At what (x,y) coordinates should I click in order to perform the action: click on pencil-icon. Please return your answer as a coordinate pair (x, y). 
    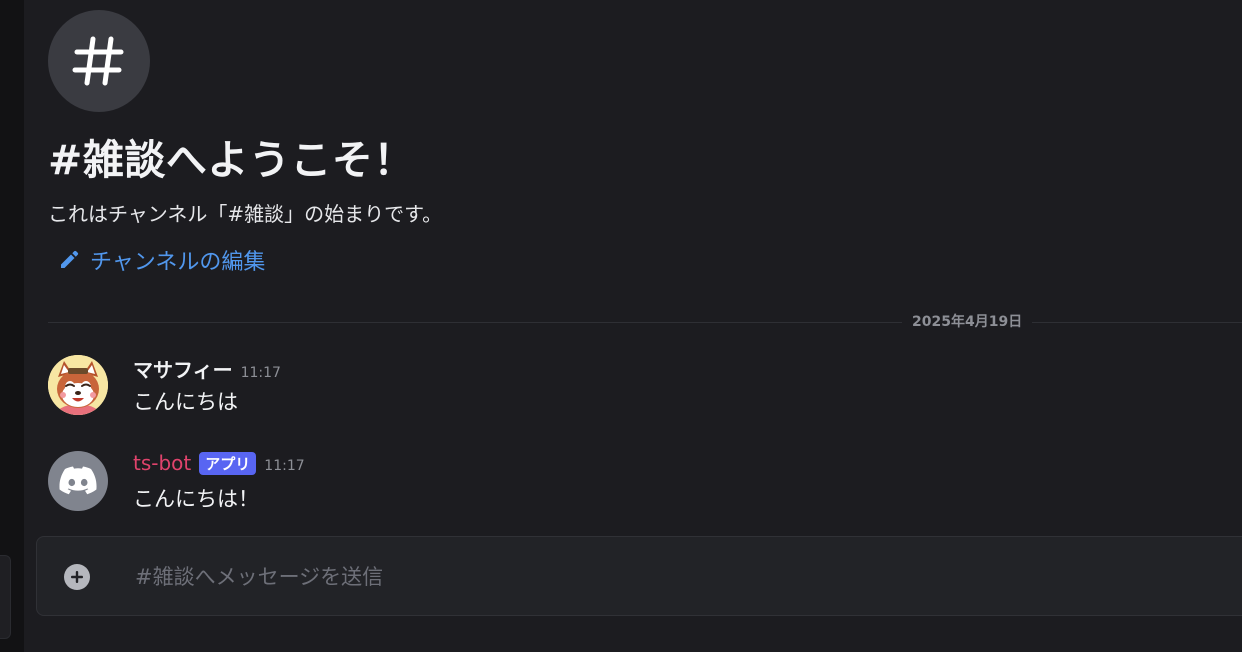
    Looking at the image, I should click on (70, 259).